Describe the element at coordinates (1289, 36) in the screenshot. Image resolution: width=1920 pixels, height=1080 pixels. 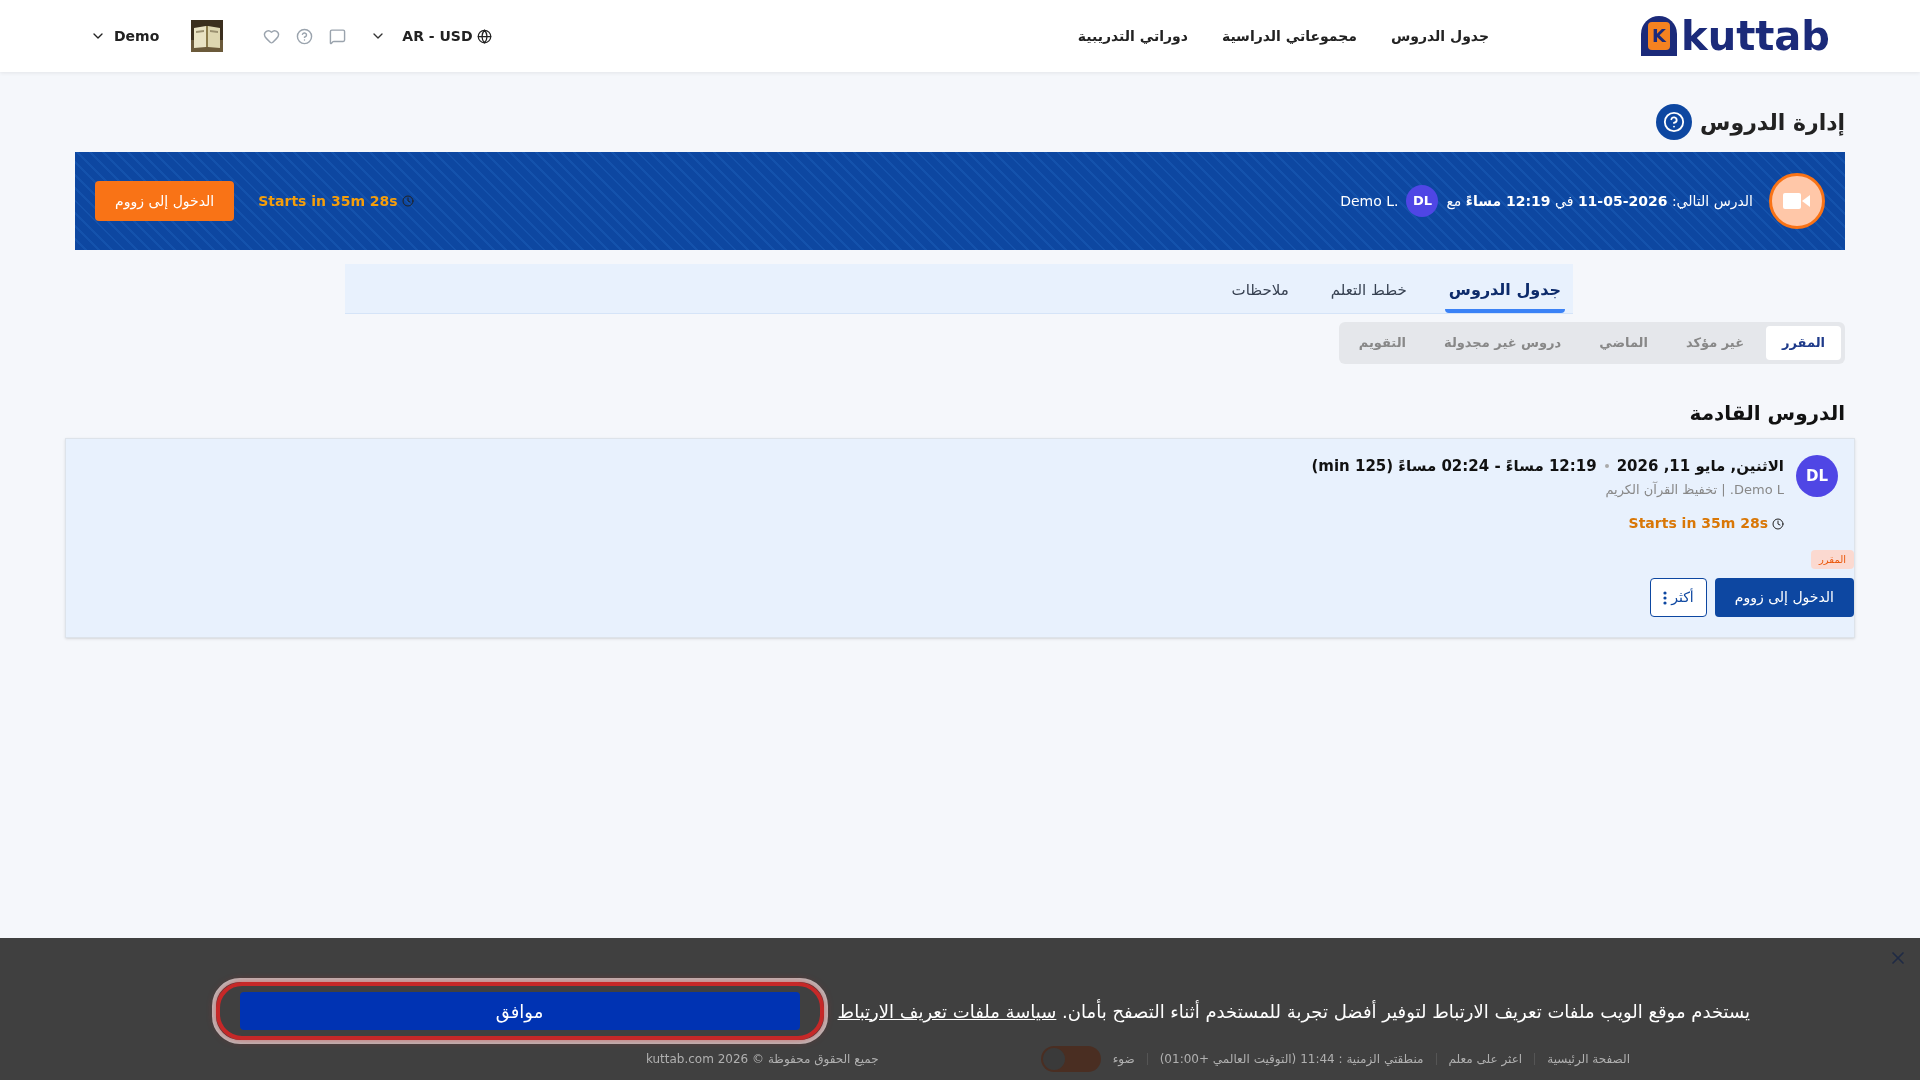
I see `nav-link: مجموعاتي الدراسية` at that location.